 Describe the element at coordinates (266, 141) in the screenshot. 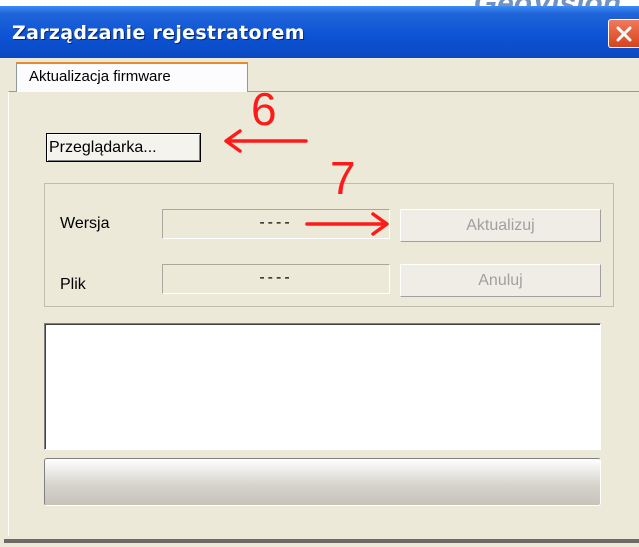

I see `arrow-left-icon` at that location.